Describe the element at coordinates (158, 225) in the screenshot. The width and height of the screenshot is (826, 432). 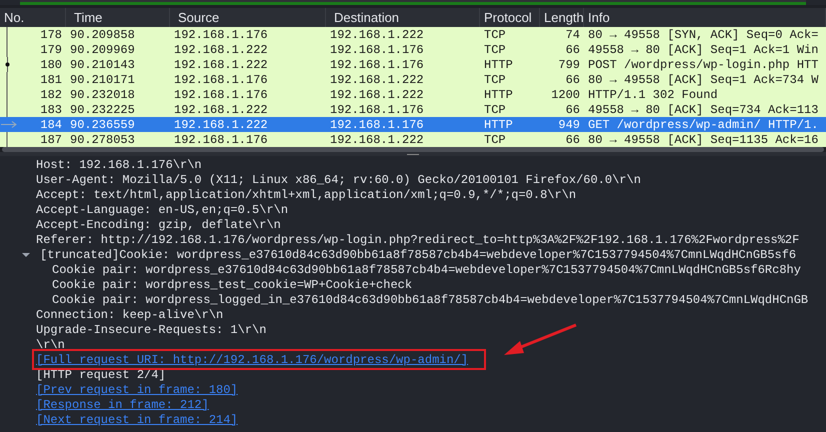
I see `detail-text: Accept-Encoding: gzip, deflate\r\n` at that location.